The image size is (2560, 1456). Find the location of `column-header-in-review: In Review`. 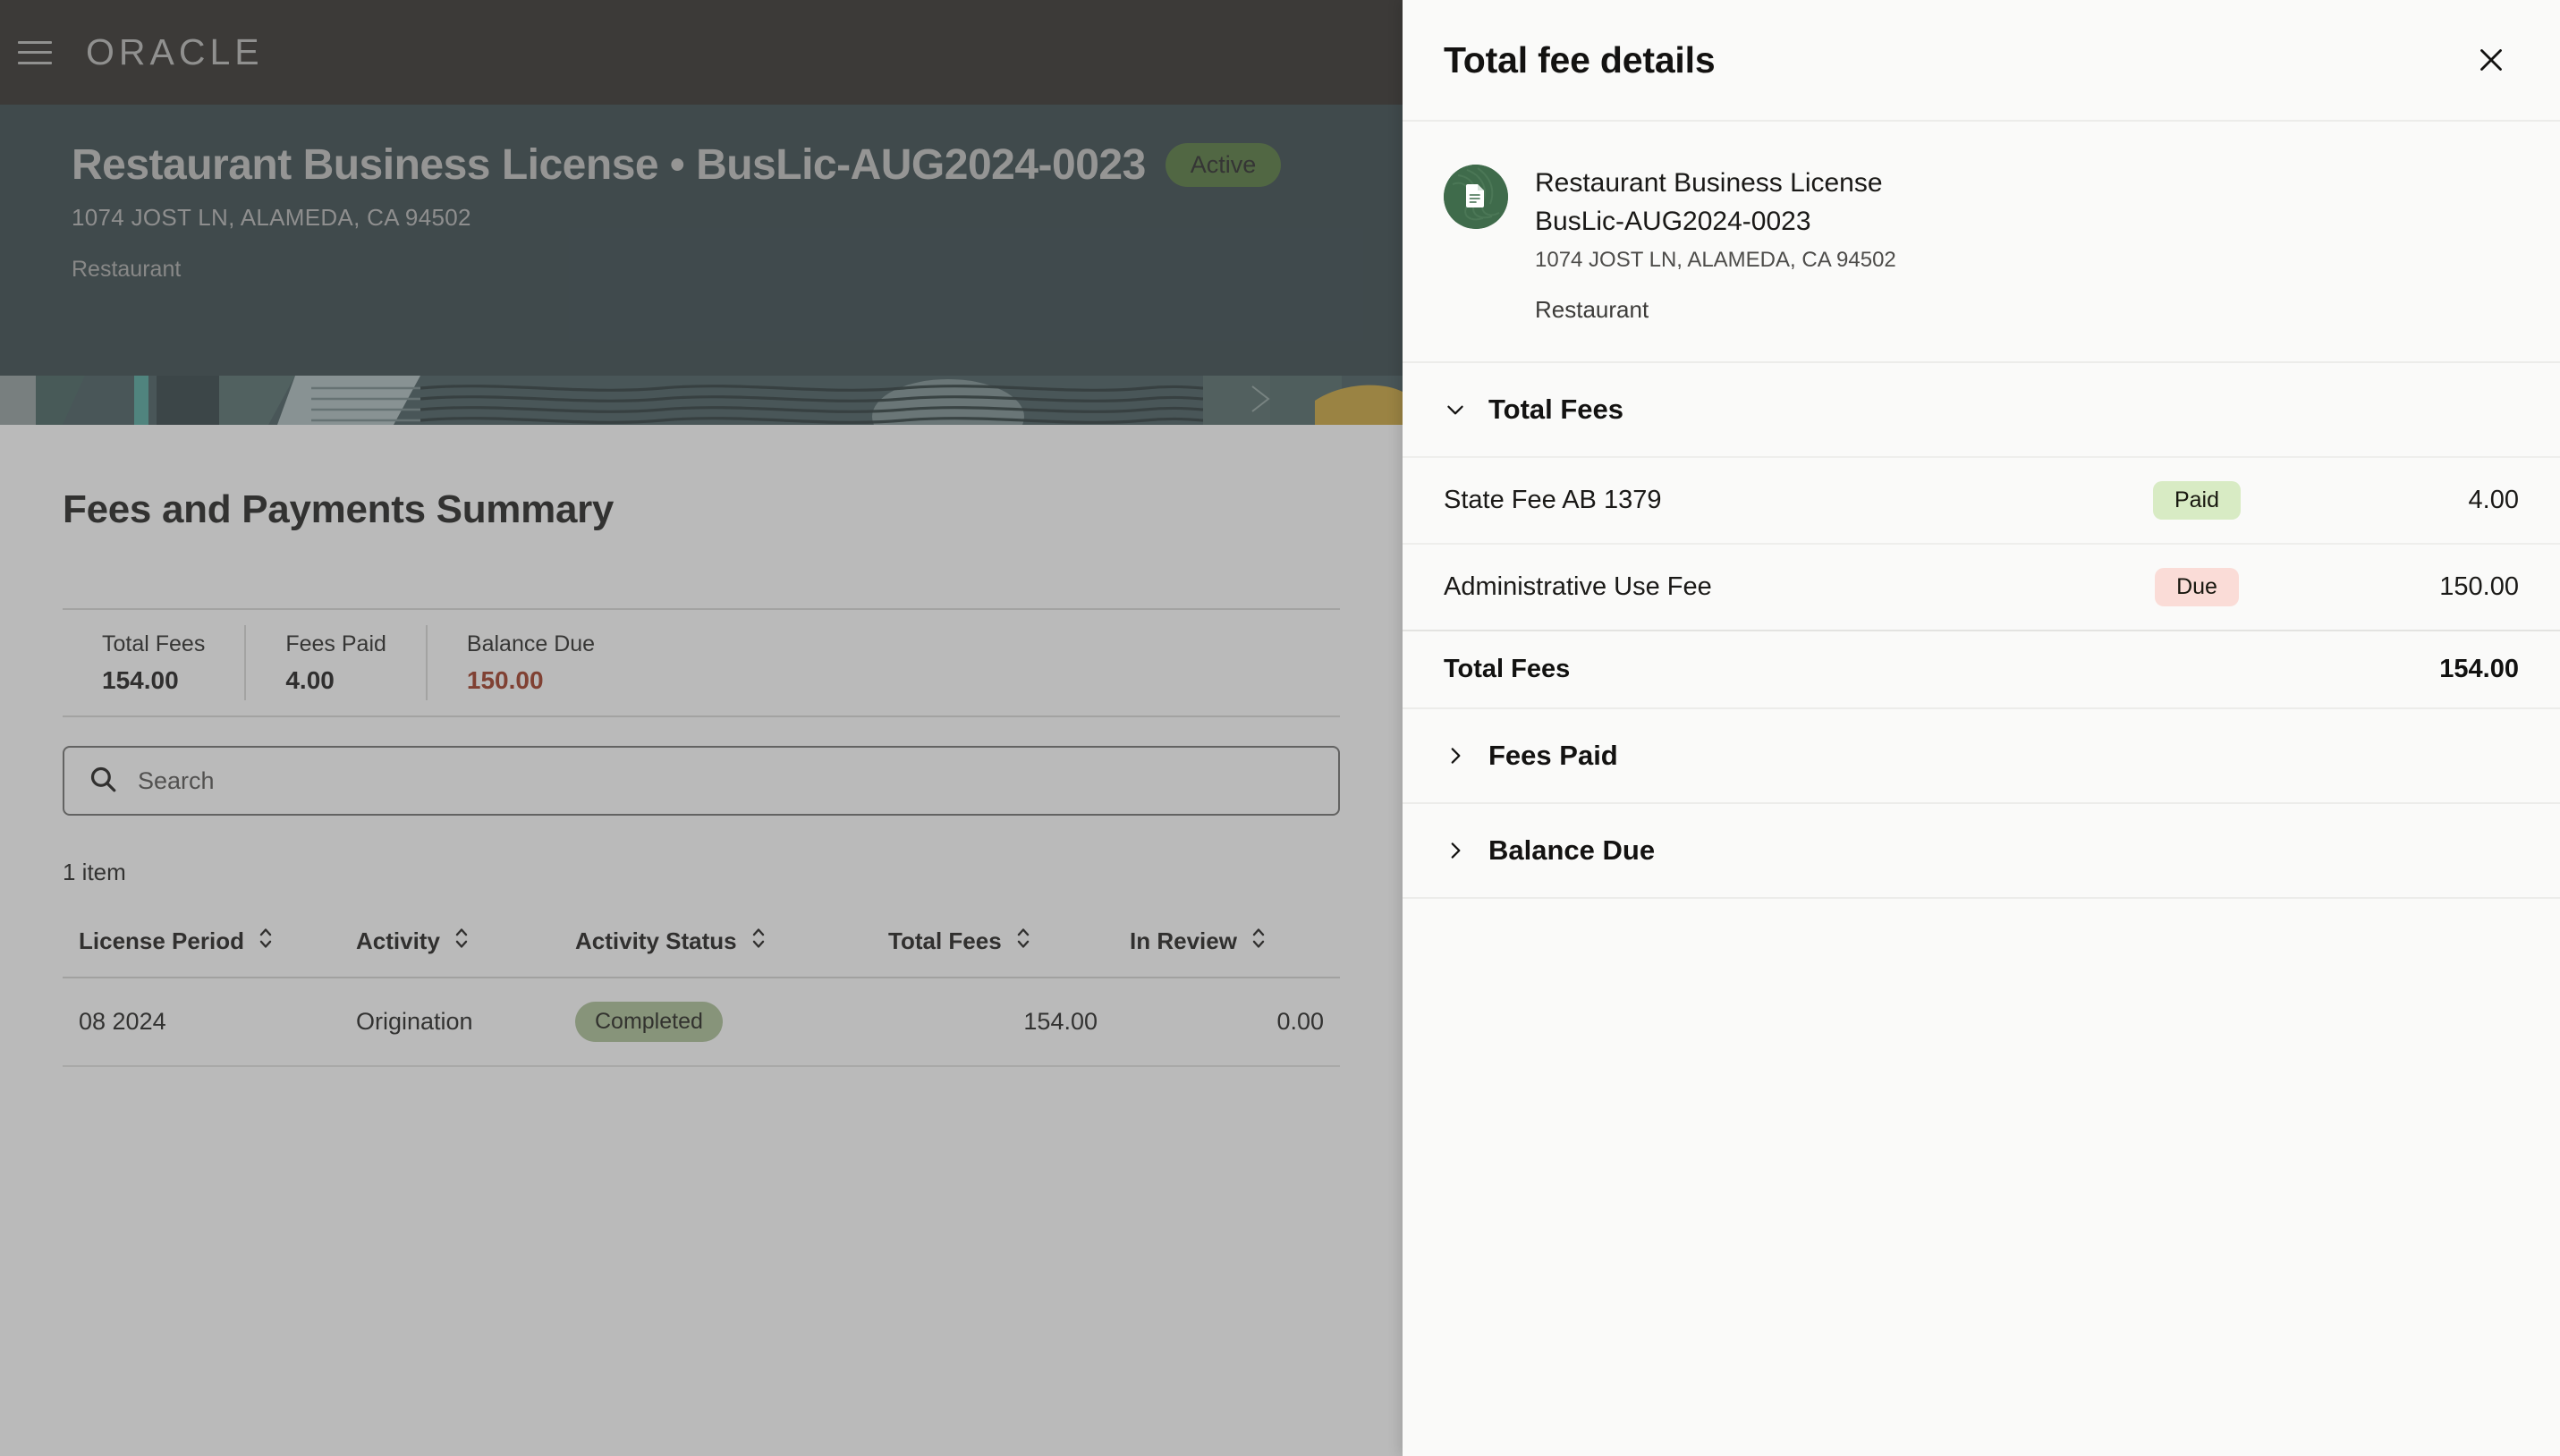

column-header-in-review: In Review is located at coordinates (1227, 942).